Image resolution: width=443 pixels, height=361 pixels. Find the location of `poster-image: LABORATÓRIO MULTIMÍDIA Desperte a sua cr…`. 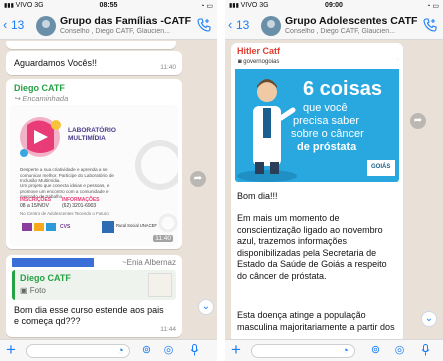

poster-image: LABORATÓRIO MULTIMÍDIA Desperte a sua cr… is located at coordinates (94, 175).